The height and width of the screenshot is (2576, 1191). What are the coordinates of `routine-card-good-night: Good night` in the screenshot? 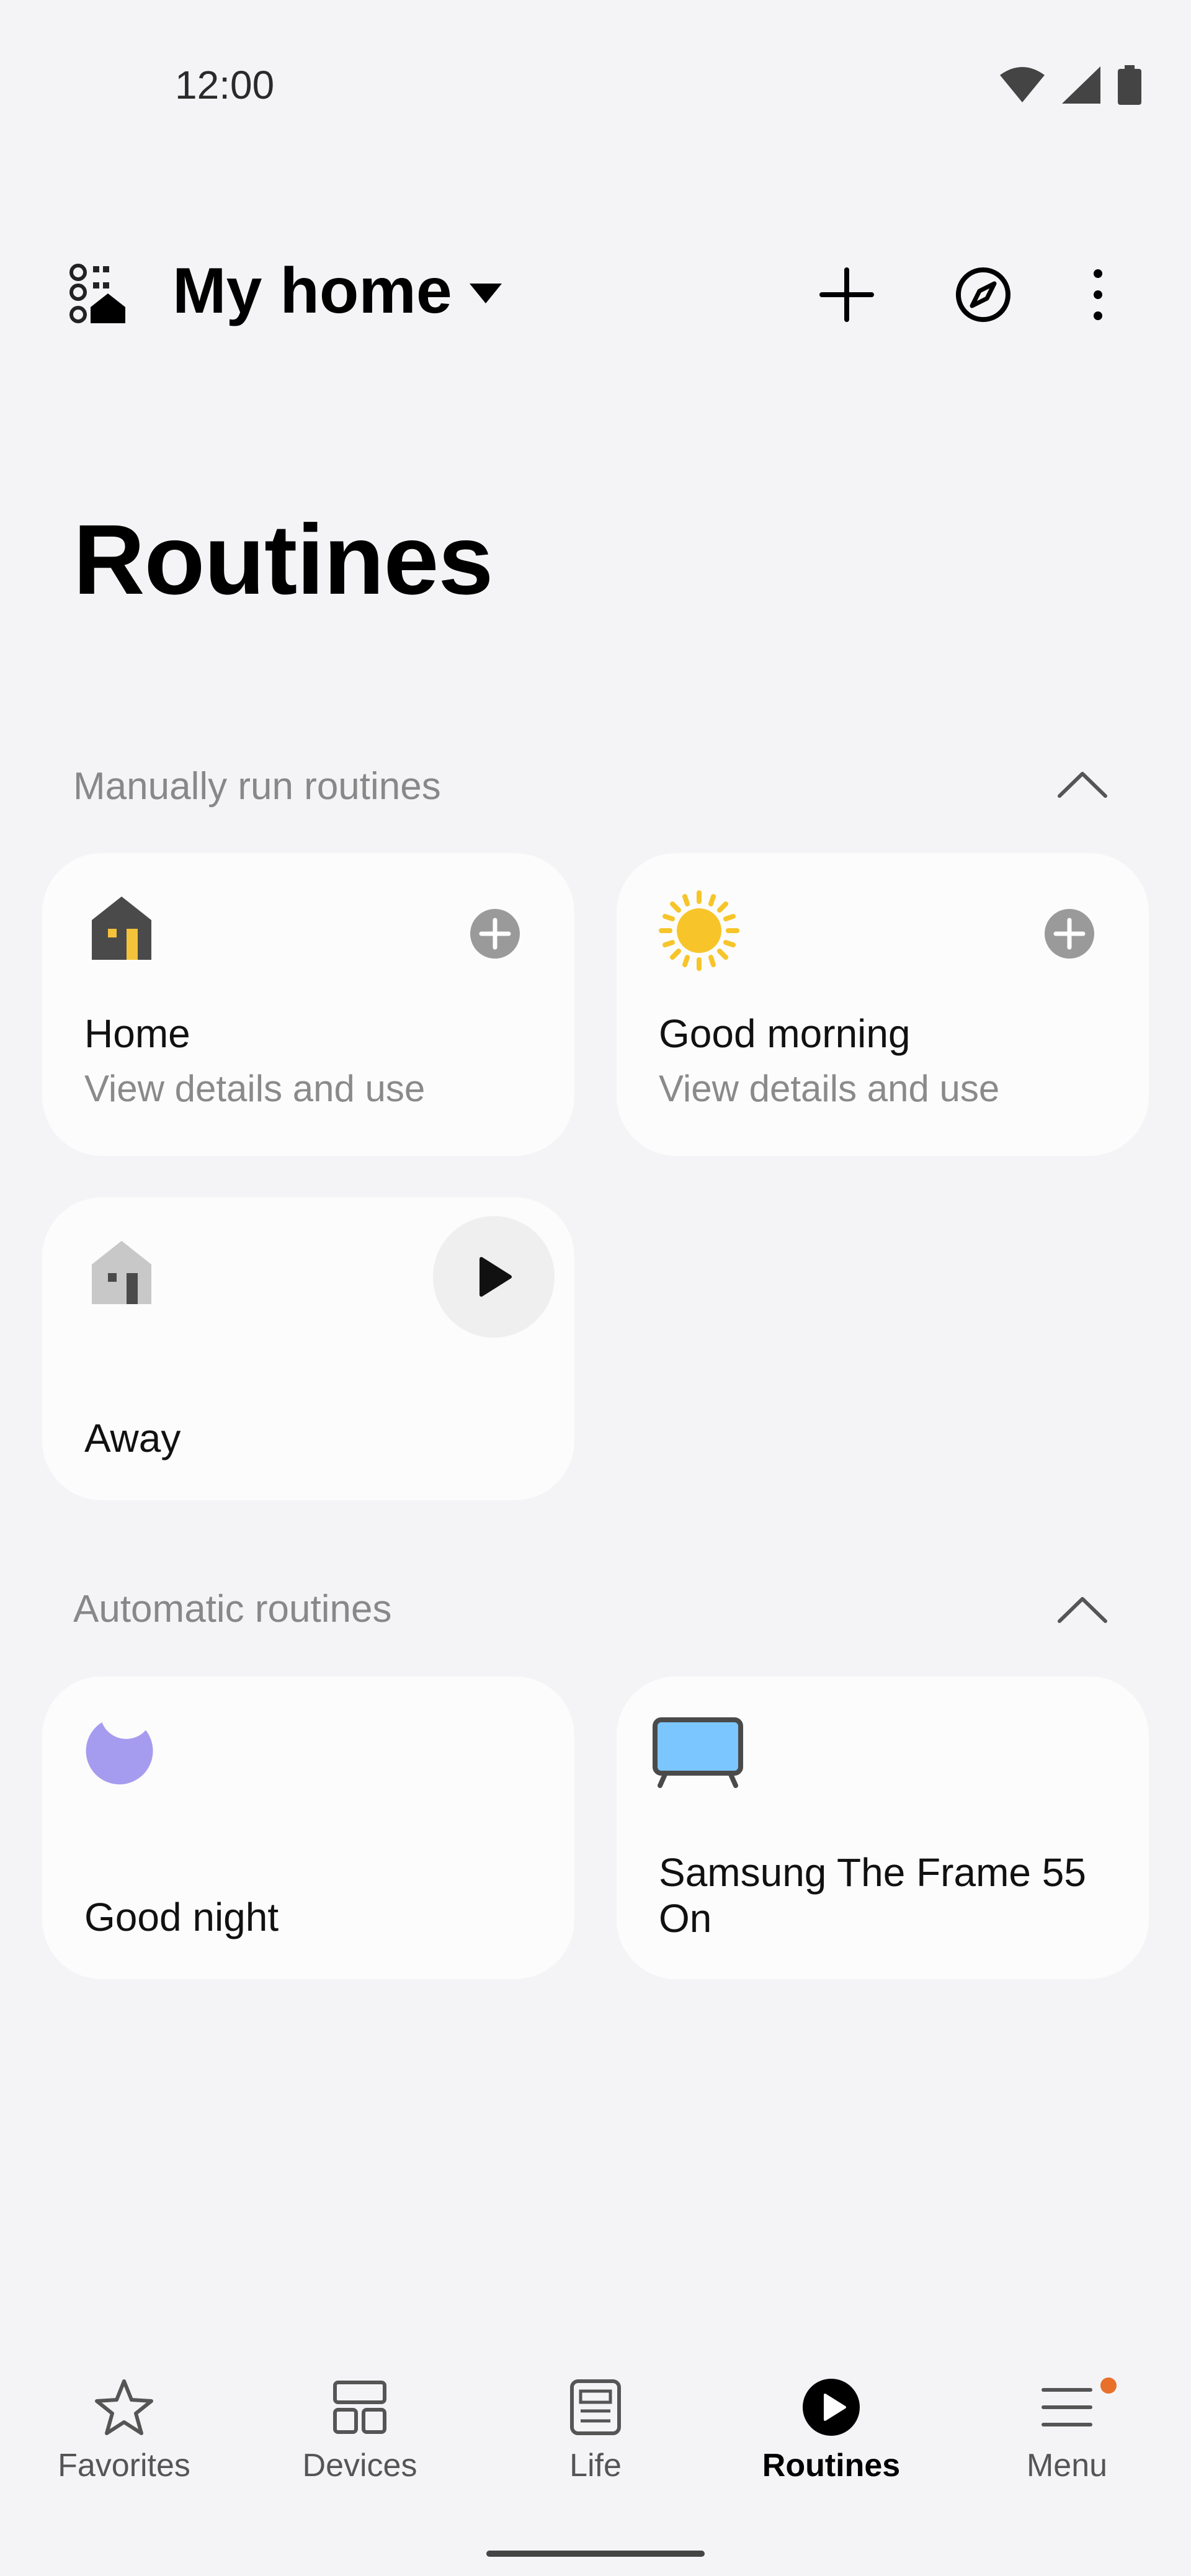 It's located at (308, 1827).